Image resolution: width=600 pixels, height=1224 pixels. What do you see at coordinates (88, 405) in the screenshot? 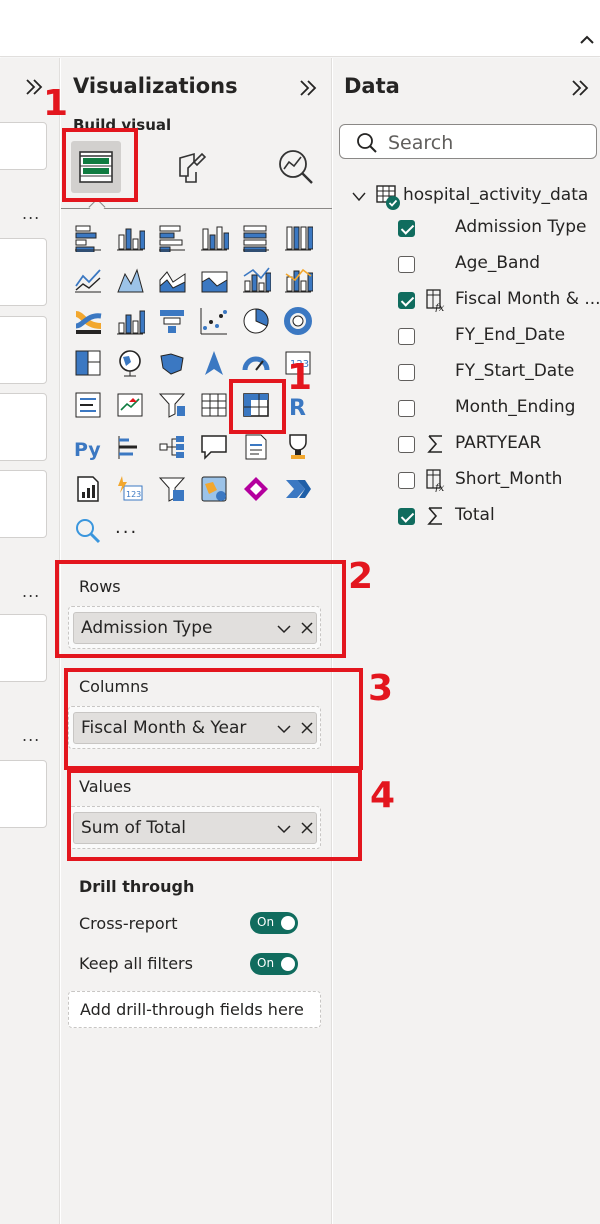
I see `multirow-card-icon` at bounding box center [88, 405].